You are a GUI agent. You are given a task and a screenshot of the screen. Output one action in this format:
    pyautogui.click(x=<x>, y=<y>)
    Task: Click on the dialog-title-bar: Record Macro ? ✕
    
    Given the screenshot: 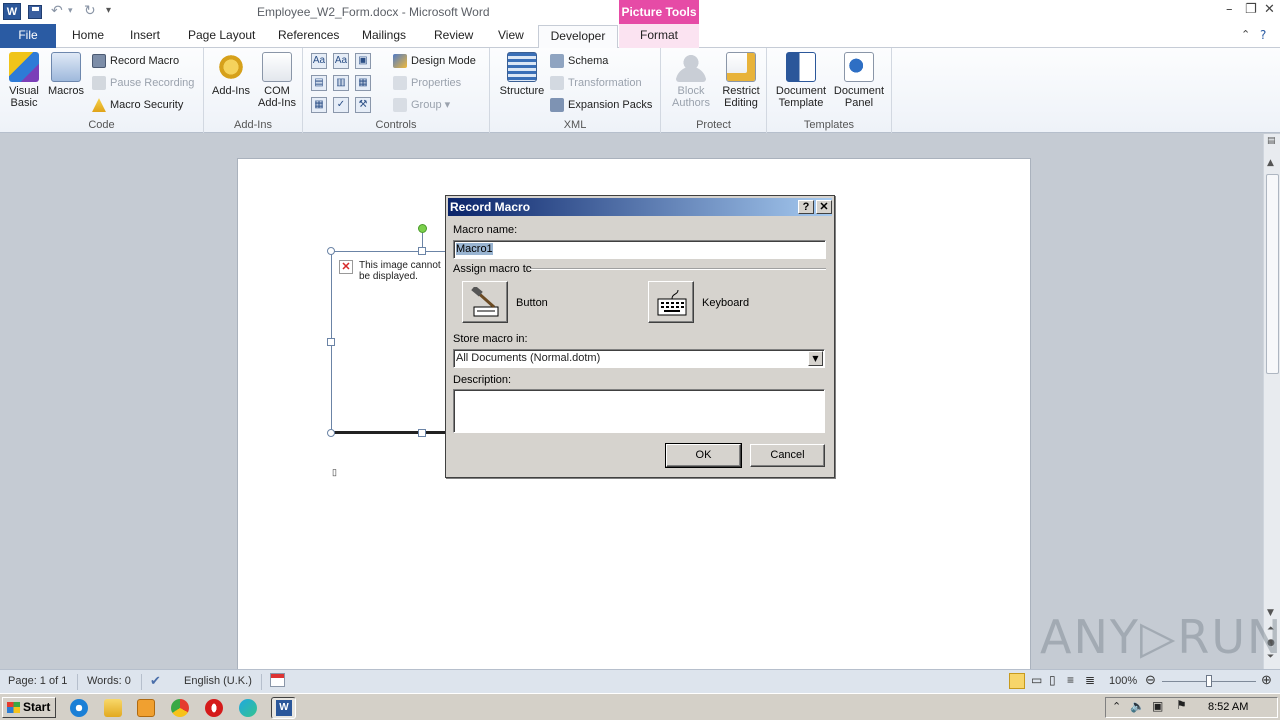 What is the action you would take?
    pyautogui.click(x=640, y=207)
    